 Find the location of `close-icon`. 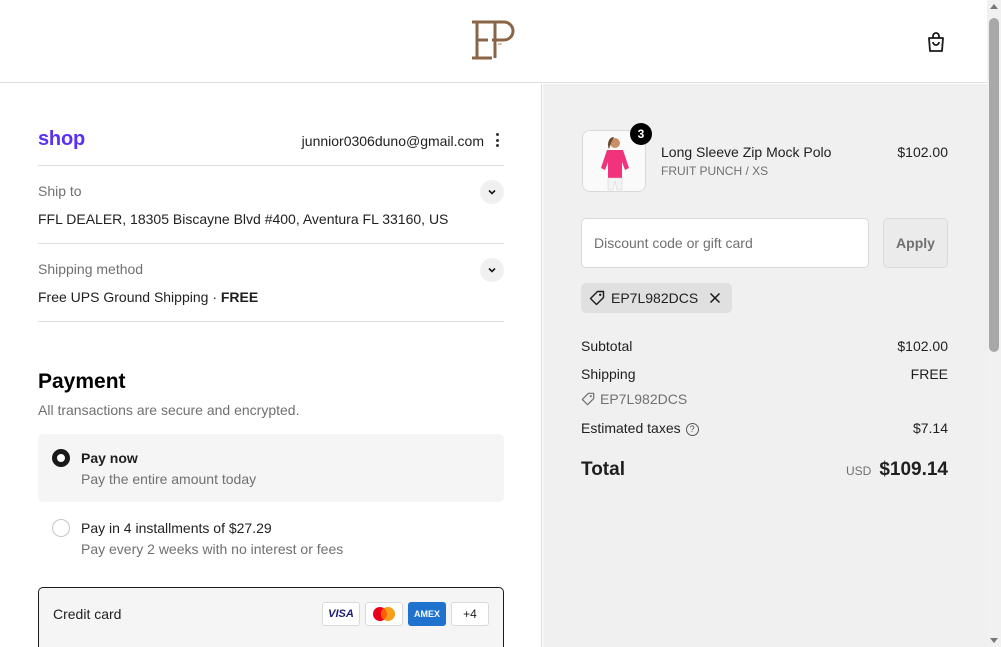

close-icon is located at coordinates (715, 298).